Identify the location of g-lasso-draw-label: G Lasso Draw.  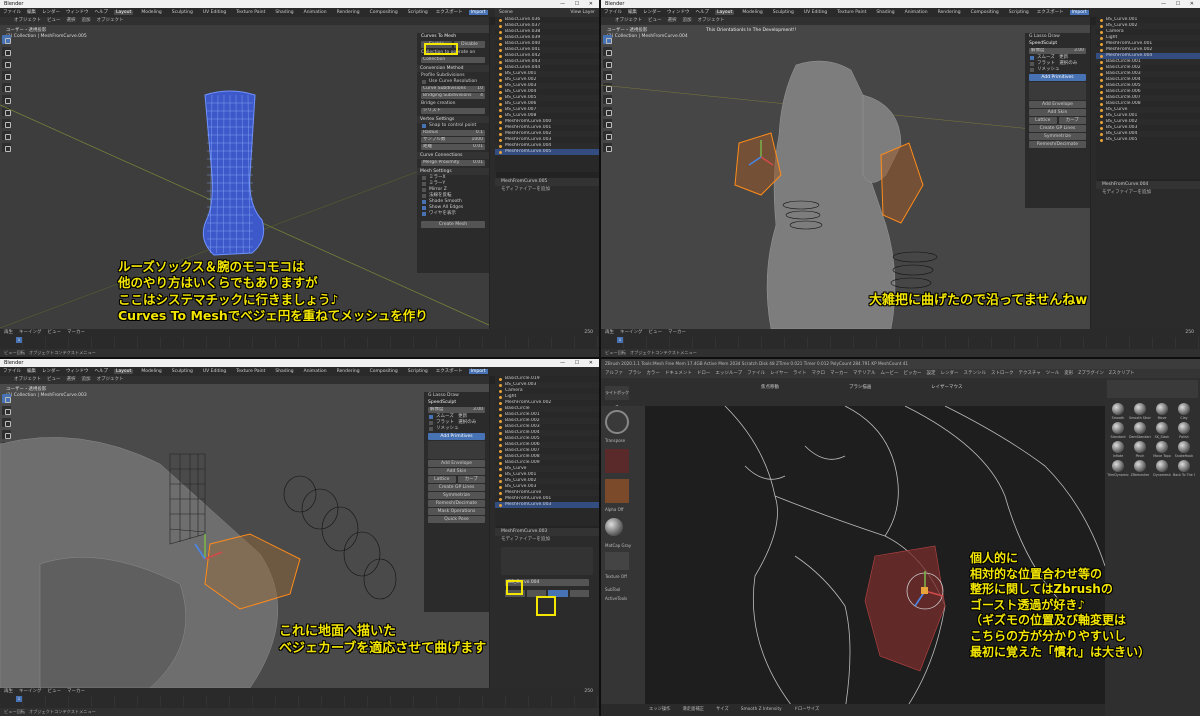
(1057, 36).